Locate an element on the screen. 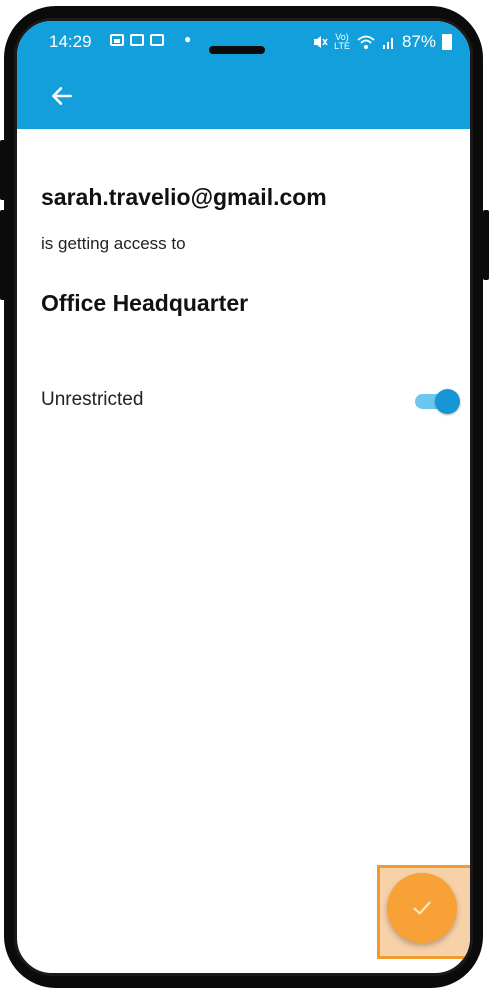 This screenshot has width=489, height=992. lte-label: LTE is located at coordinates (342, 46).